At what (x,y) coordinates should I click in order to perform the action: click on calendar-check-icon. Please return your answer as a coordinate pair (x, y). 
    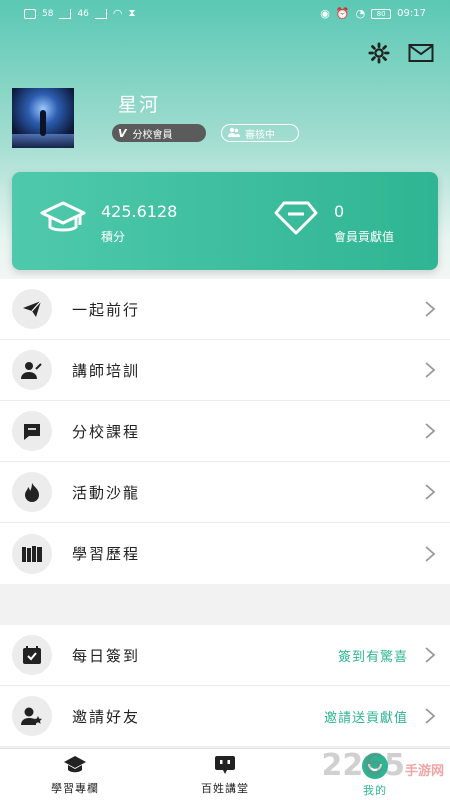
    Looking at the image, I should click on (32, 655).